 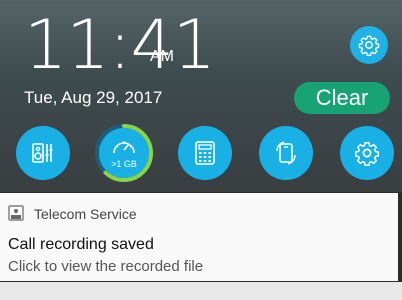 What do you see at coordinates (162, 56) in the screenshot?
I see `clock-ampm: AM` at bounding box center [162, 56].